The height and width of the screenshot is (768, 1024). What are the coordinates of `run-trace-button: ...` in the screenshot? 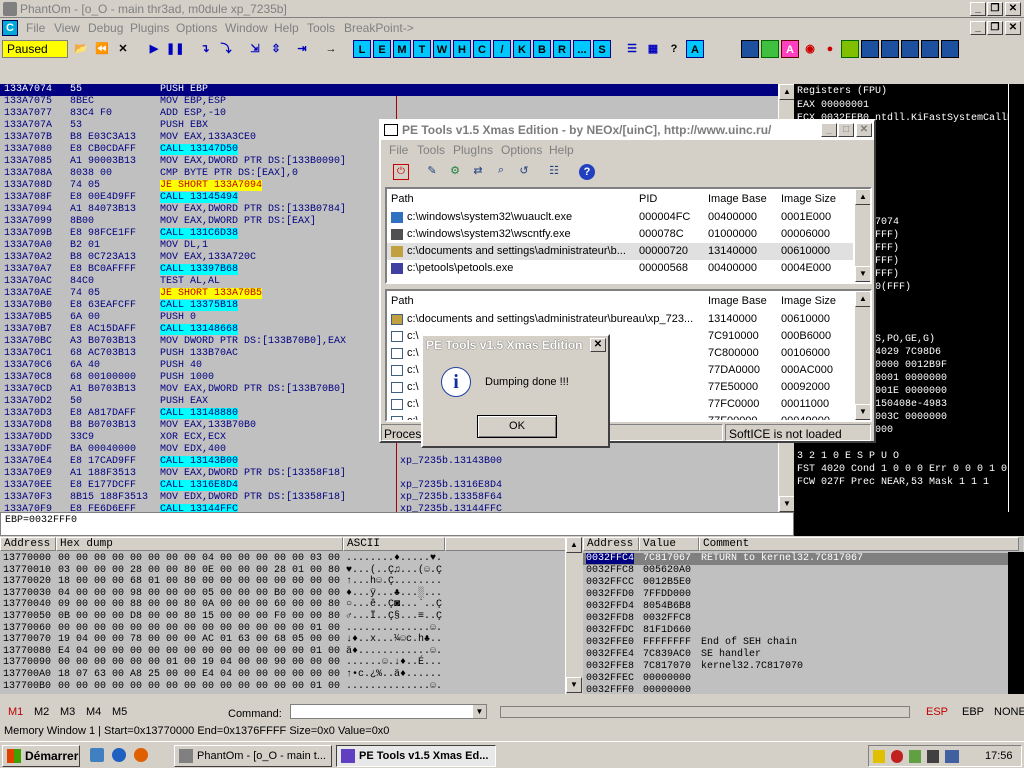 It's located at (582, 49).